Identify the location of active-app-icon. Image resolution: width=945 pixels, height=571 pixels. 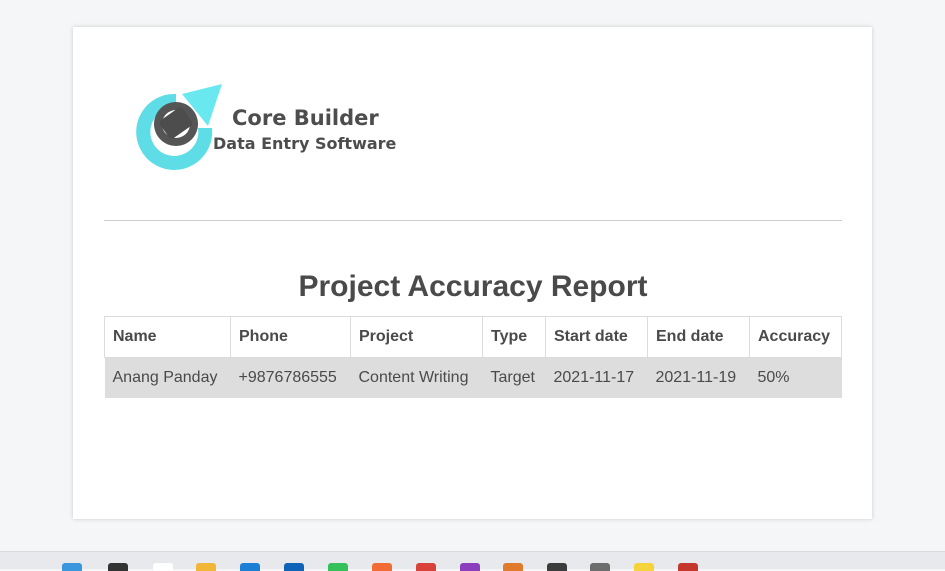
(688, 567).